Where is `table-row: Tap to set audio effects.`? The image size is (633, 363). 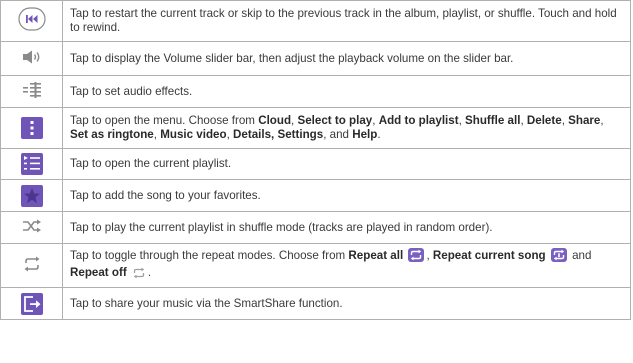 table-row: Tap to set audio effects. is located at coordinates (315, 91).